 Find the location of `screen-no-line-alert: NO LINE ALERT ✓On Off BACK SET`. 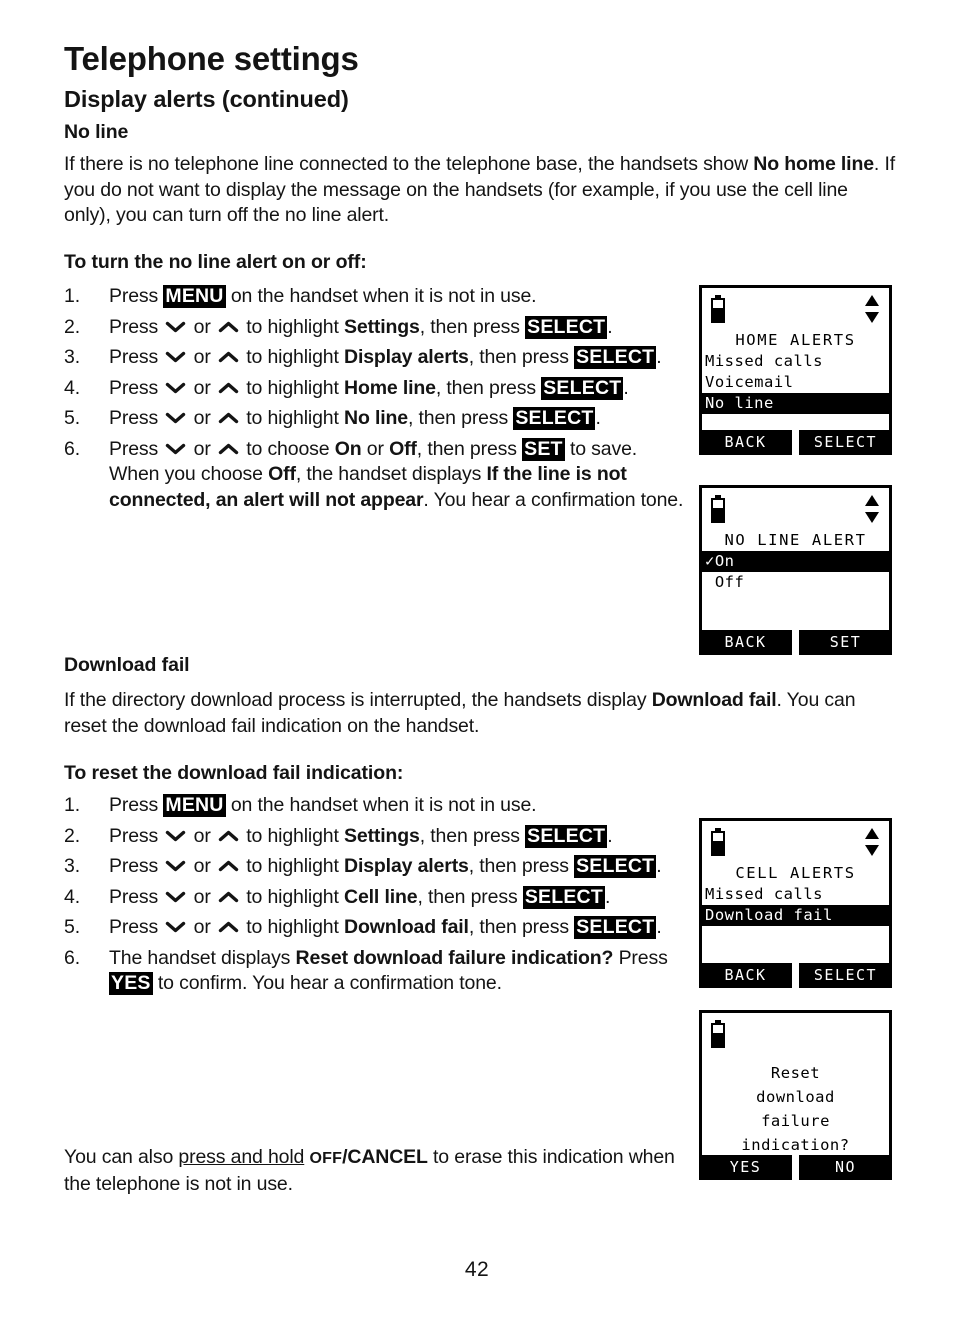

screen-no-line-alert: NO LINE ALERT ✓On Off BACK SET is located at coordinates (795, 570).